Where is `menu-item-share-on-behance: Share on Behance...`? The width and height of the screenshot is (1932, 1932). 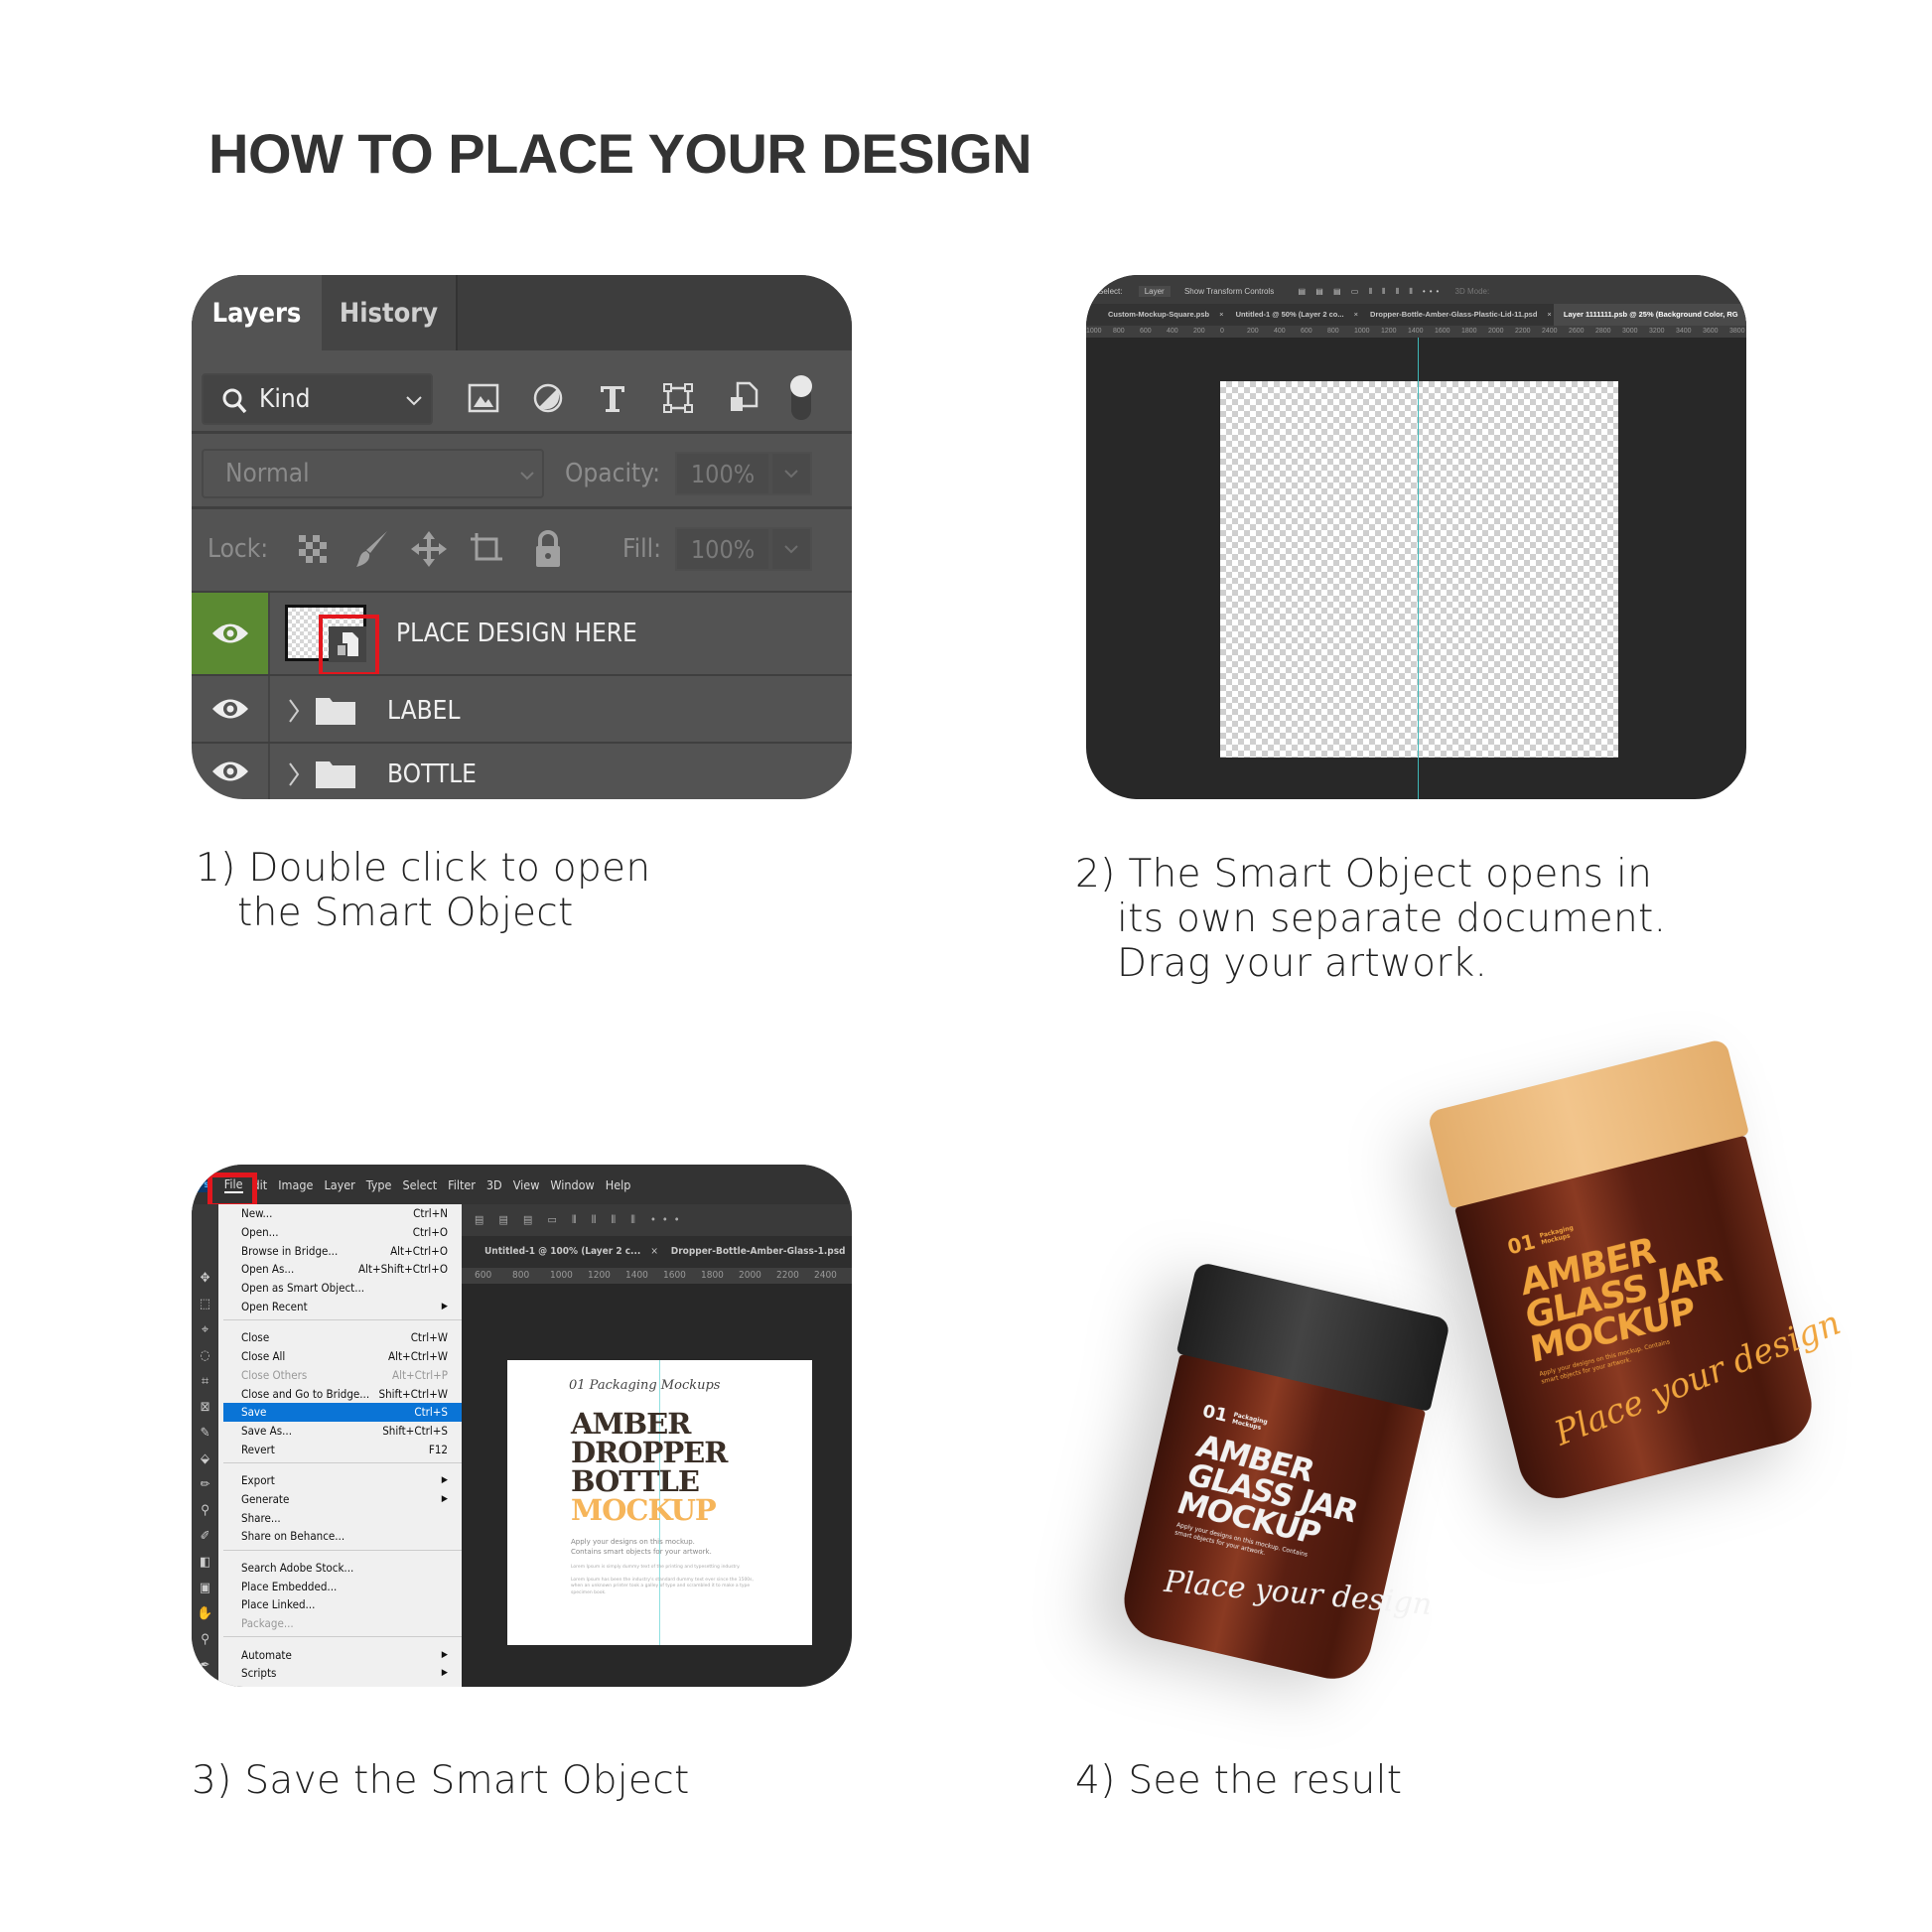
menu-item-share-on-behance: Share on Behance... is located at coordinates (342, 1536).